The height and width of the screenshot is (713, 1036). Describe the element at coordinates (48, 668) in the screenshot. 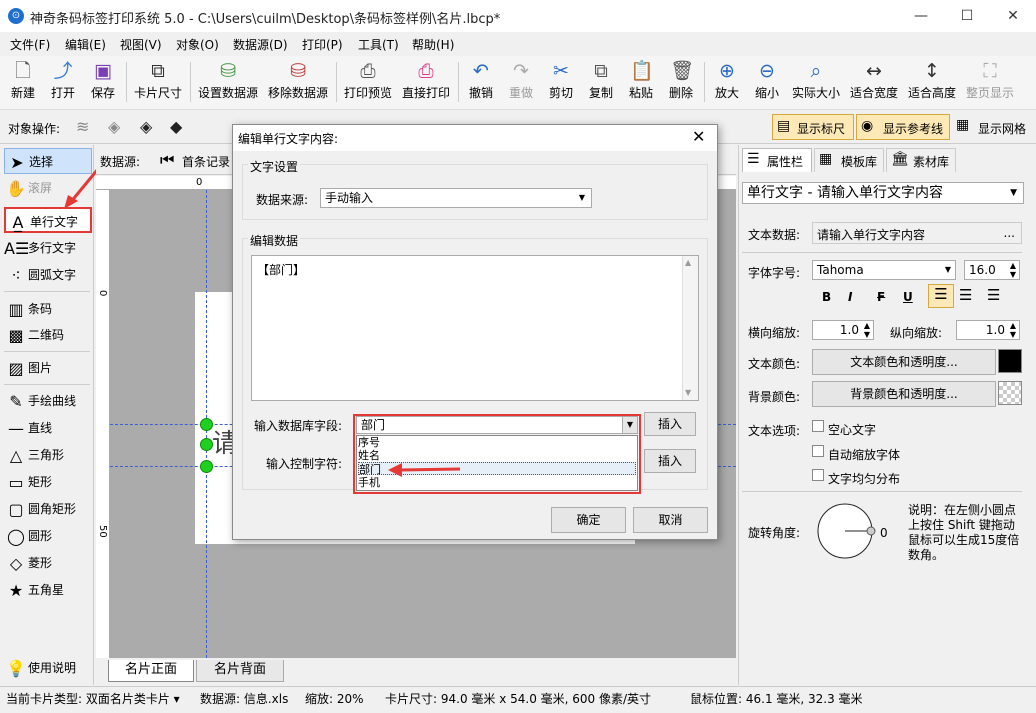

I see `help-button: 💡 使用说明` at that location.